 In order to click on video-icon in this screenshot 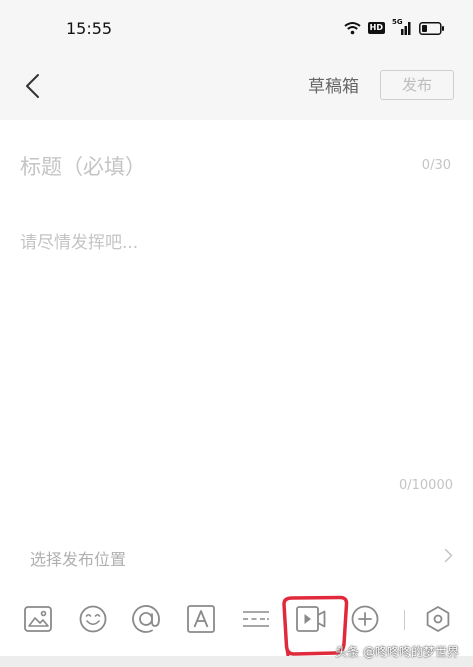, I will do `click(311, 619)`.